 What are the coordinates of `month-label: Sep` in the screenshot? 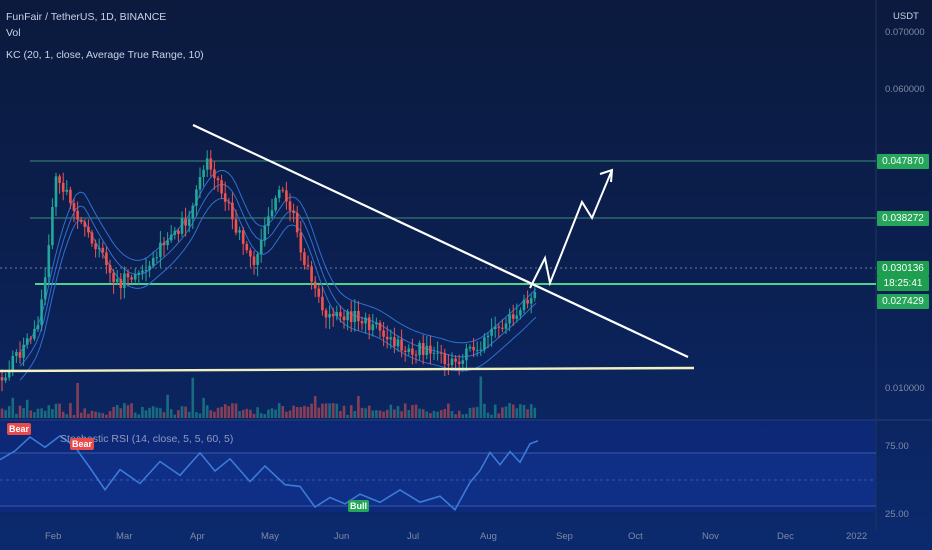 It's located at (564, 536).